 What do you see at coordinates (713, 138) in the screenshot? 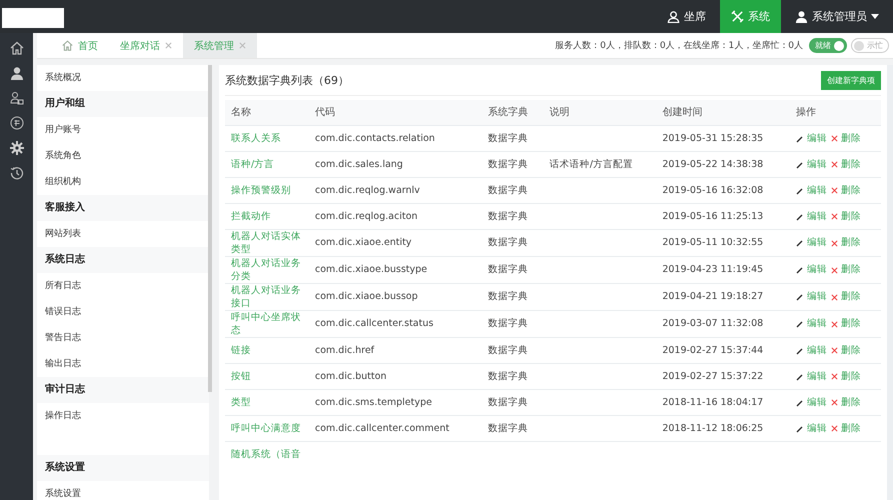
I see `table-cell-text: 2019-05-31 15:28:35` at bounding box center [713, 138].